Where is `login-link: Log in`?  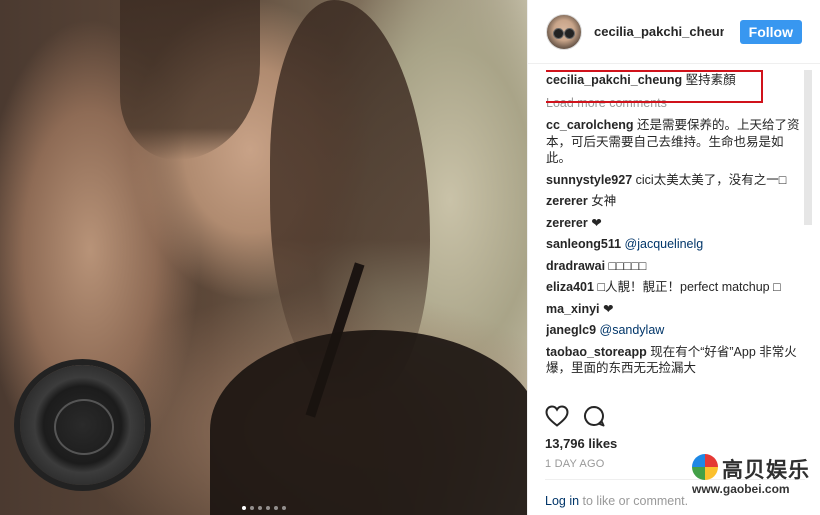 login-link: Log in is located at coordinates (562, 501).